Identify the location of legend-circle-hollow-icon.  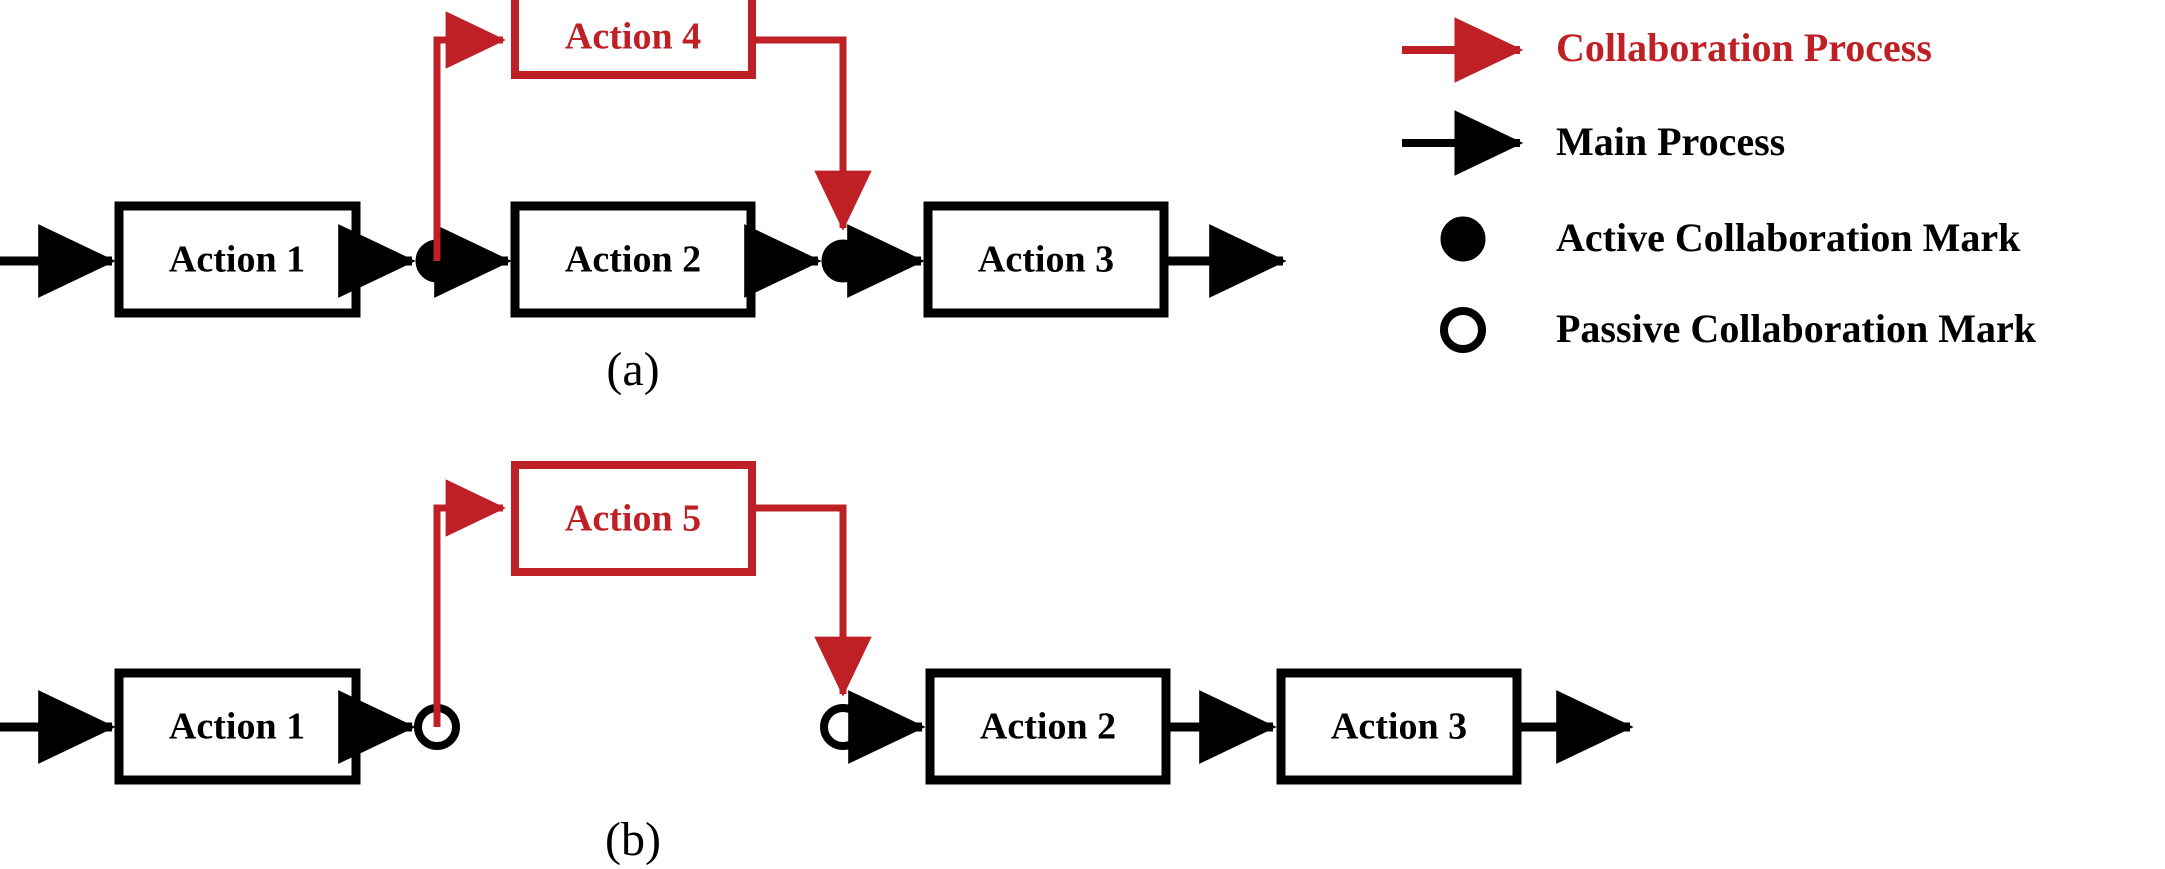
(1463, 330).